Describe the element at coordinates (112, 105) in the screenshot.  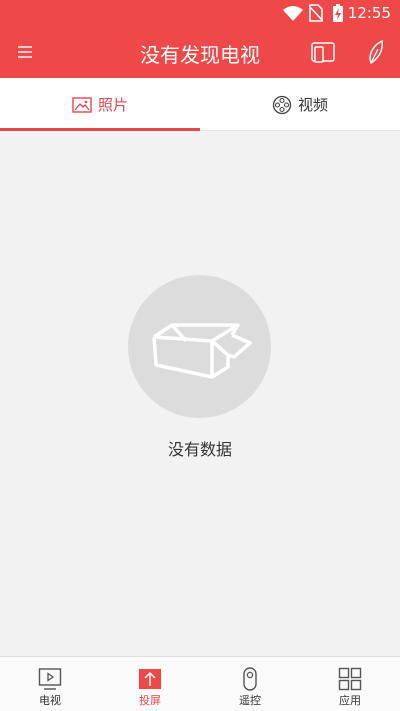
I see `tab-photos-label: 照片` at that location.